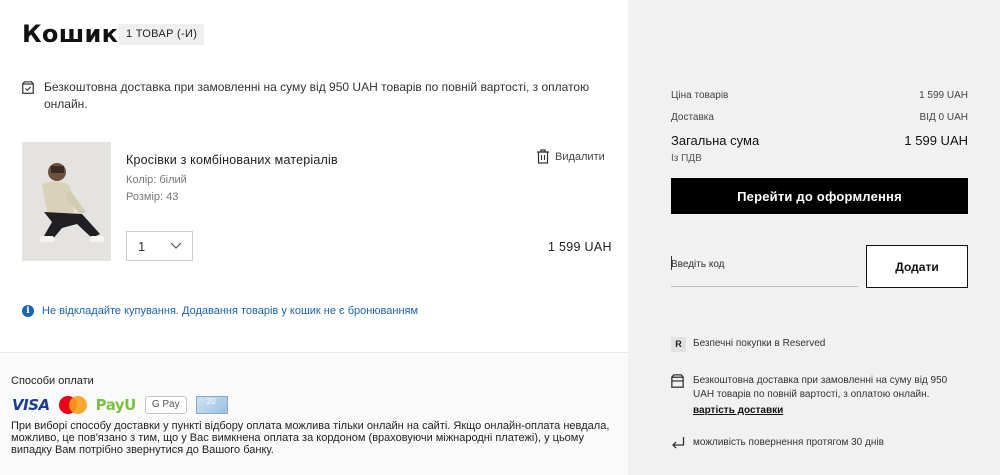 The height and width of the screenshot is (475, 1000). I want to click on items-price-label: Ціна товарів, so click(700, 95).